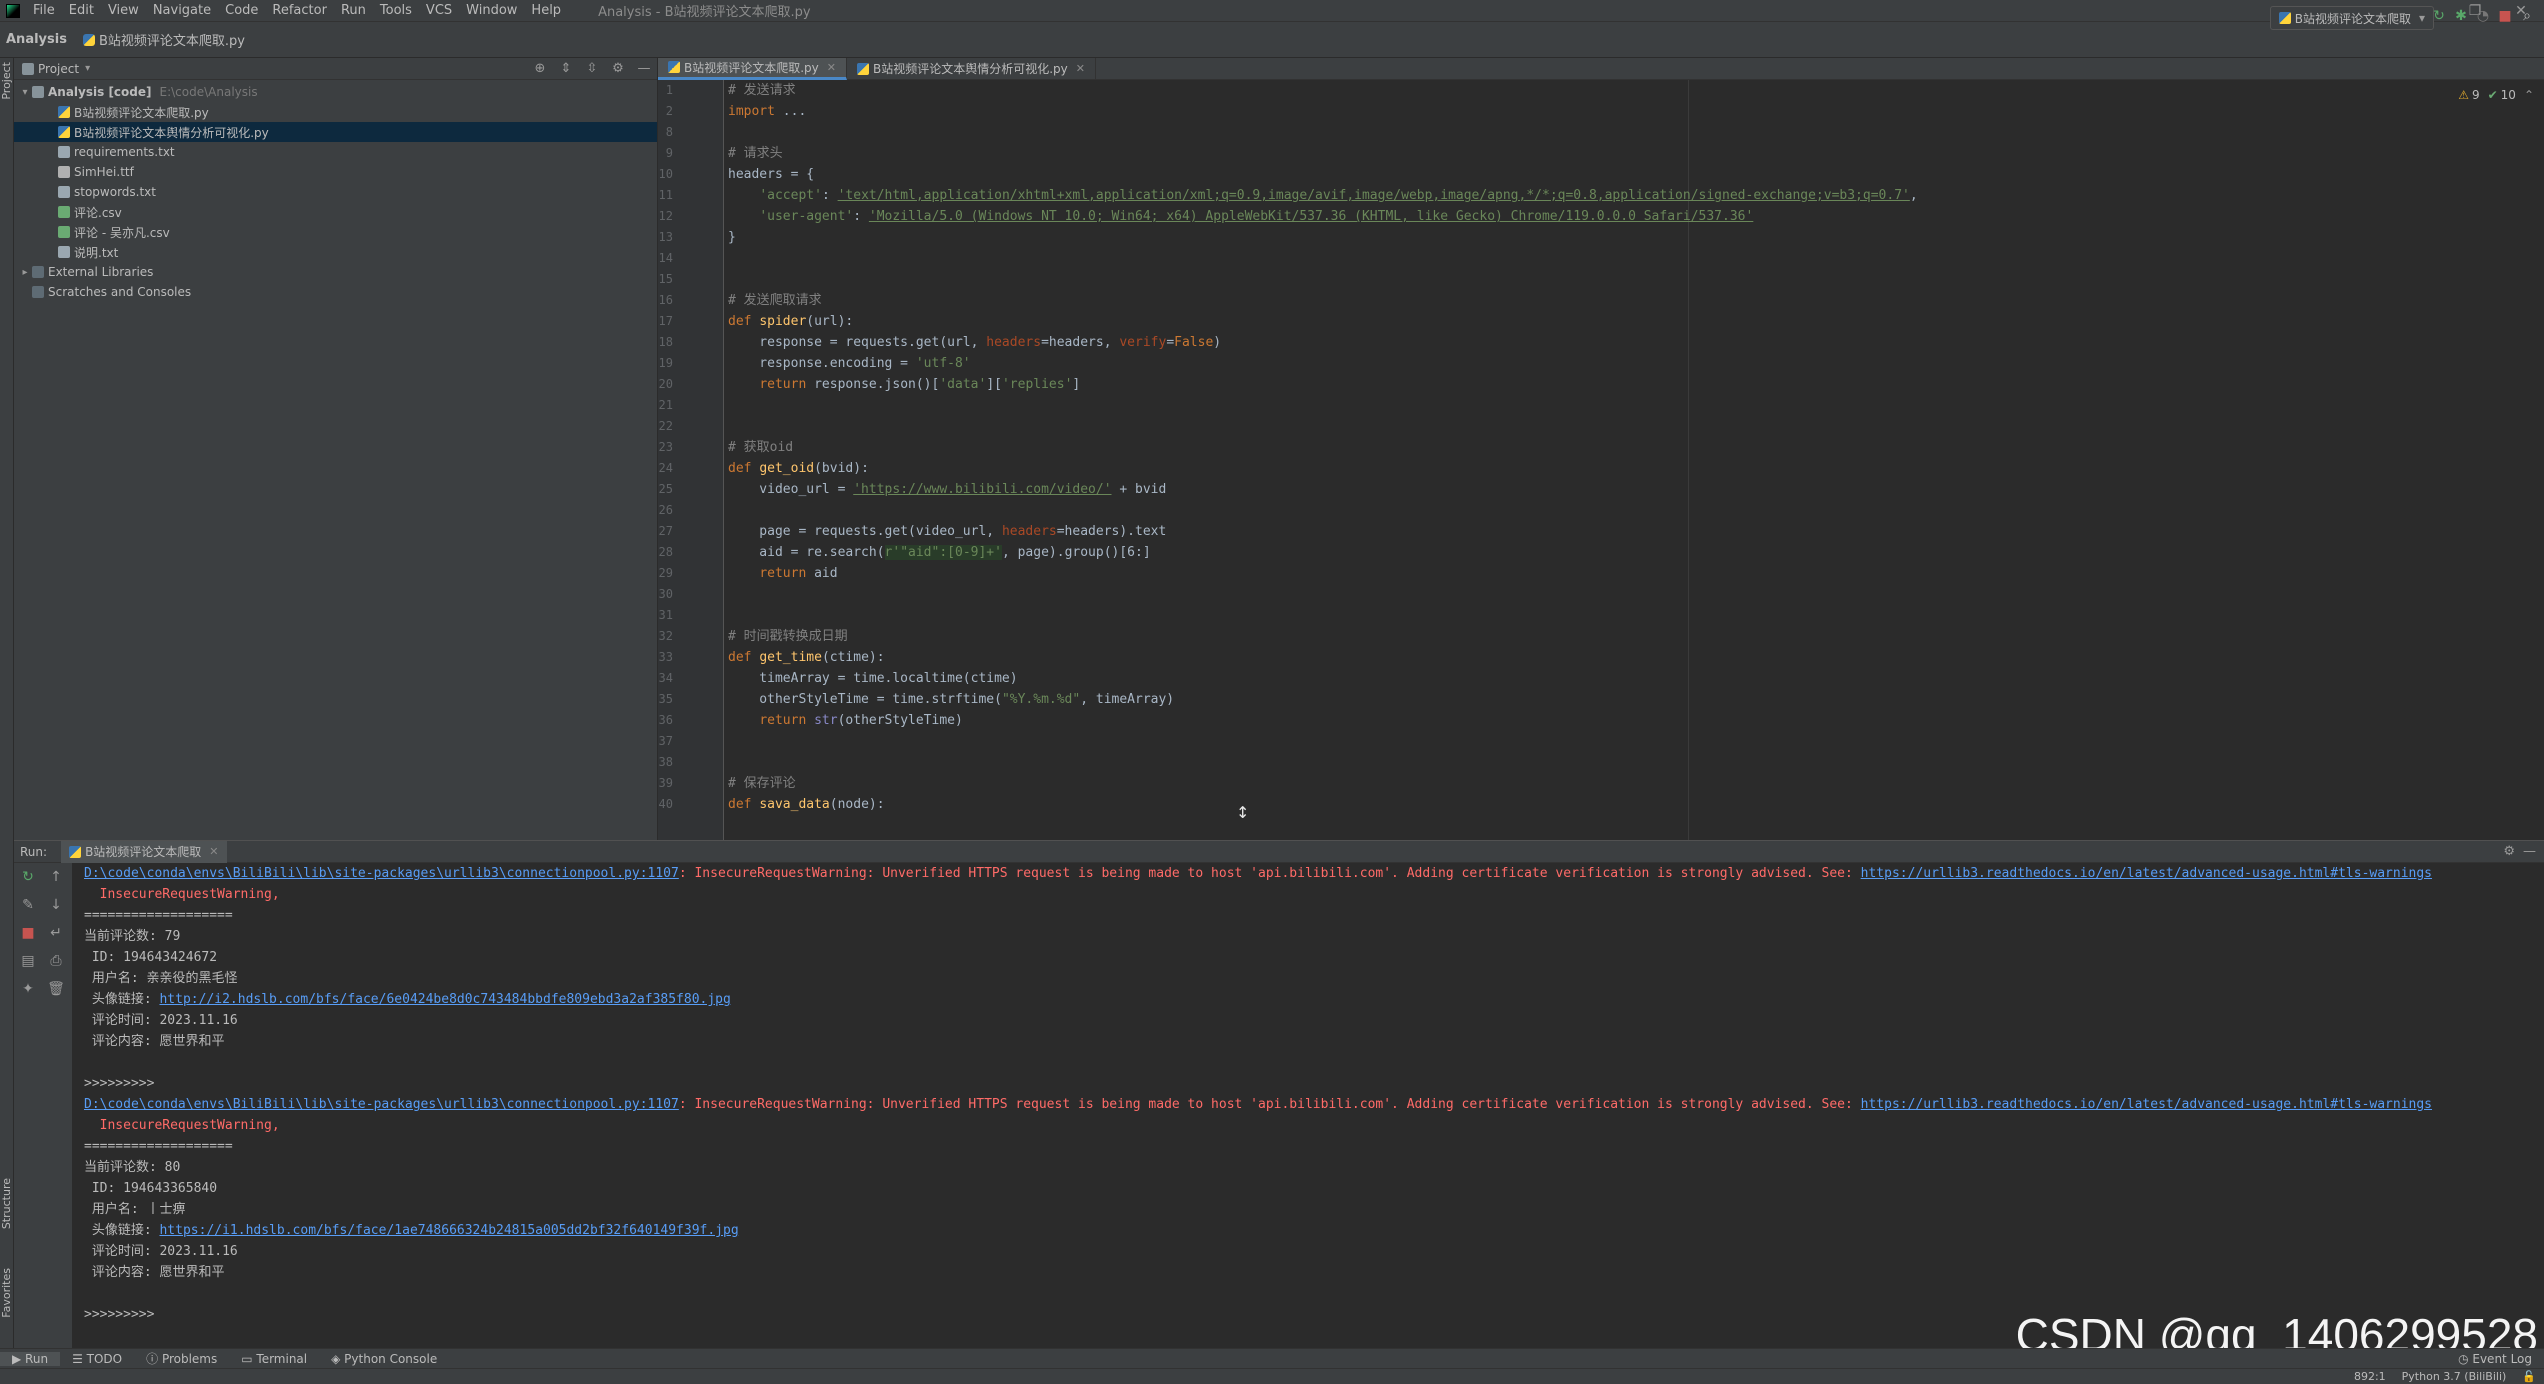 This screenshot has width=2544, height=1384. I want to click on python-console-tool-label: Python Console, so click(391, 1358).